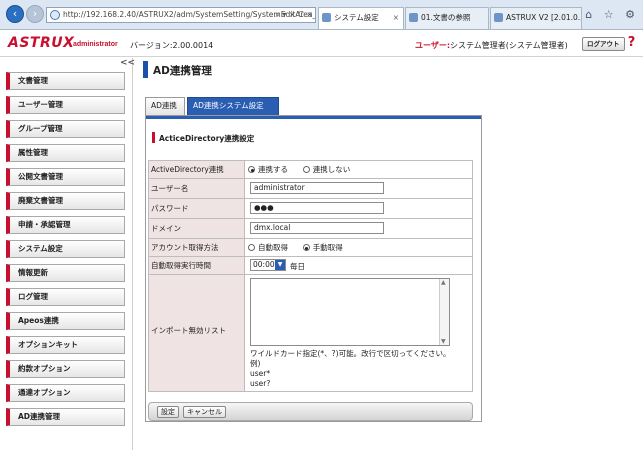 The image size is (643, 450). Describe the element at coordinates (196, 247) in the screenshot. I see `account-method-label: アカウント取得方法` at that location.